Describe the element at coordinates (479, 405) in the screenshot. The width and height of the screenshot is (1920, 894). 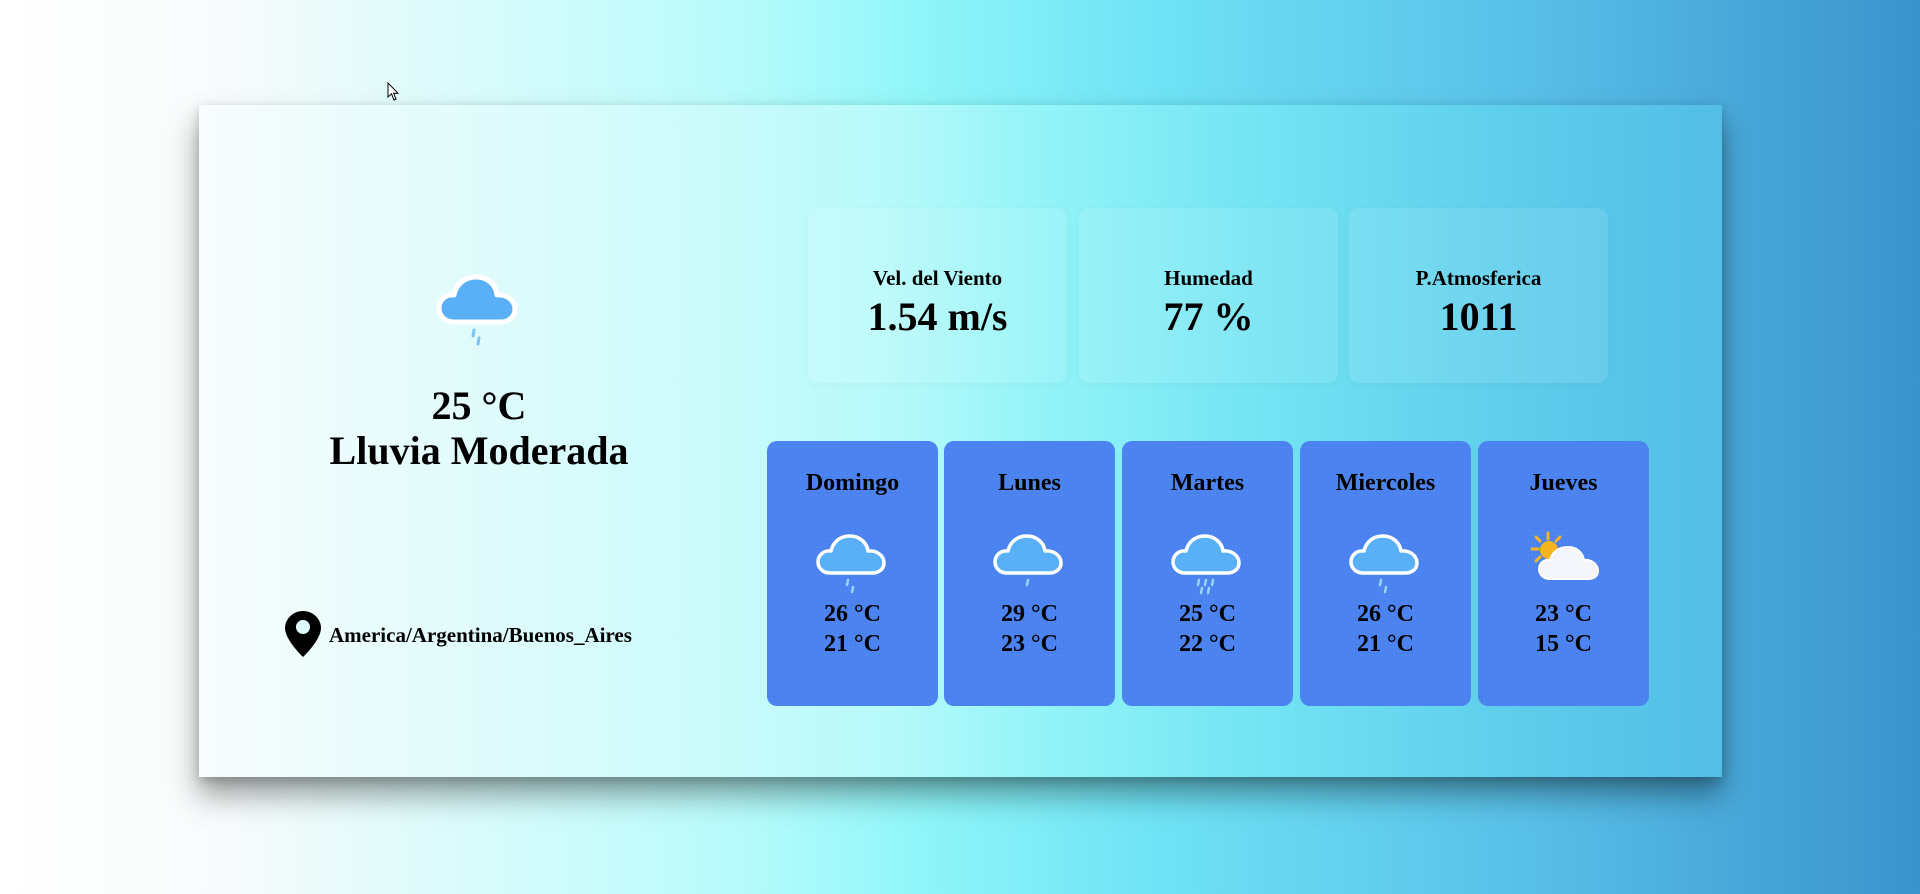
I see `current-temperature: 25 °C` at that location.